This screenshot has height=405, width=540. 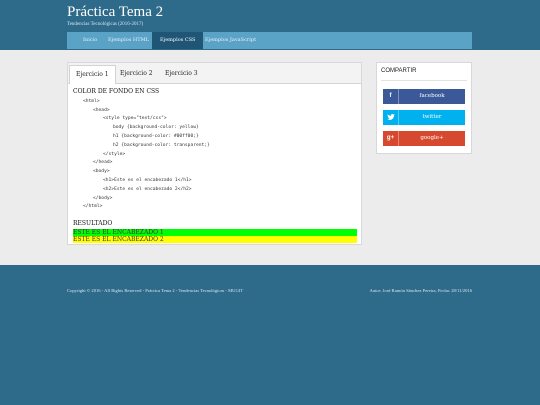 I want to click on facebook-icon: f, so click(x=391, y=96).